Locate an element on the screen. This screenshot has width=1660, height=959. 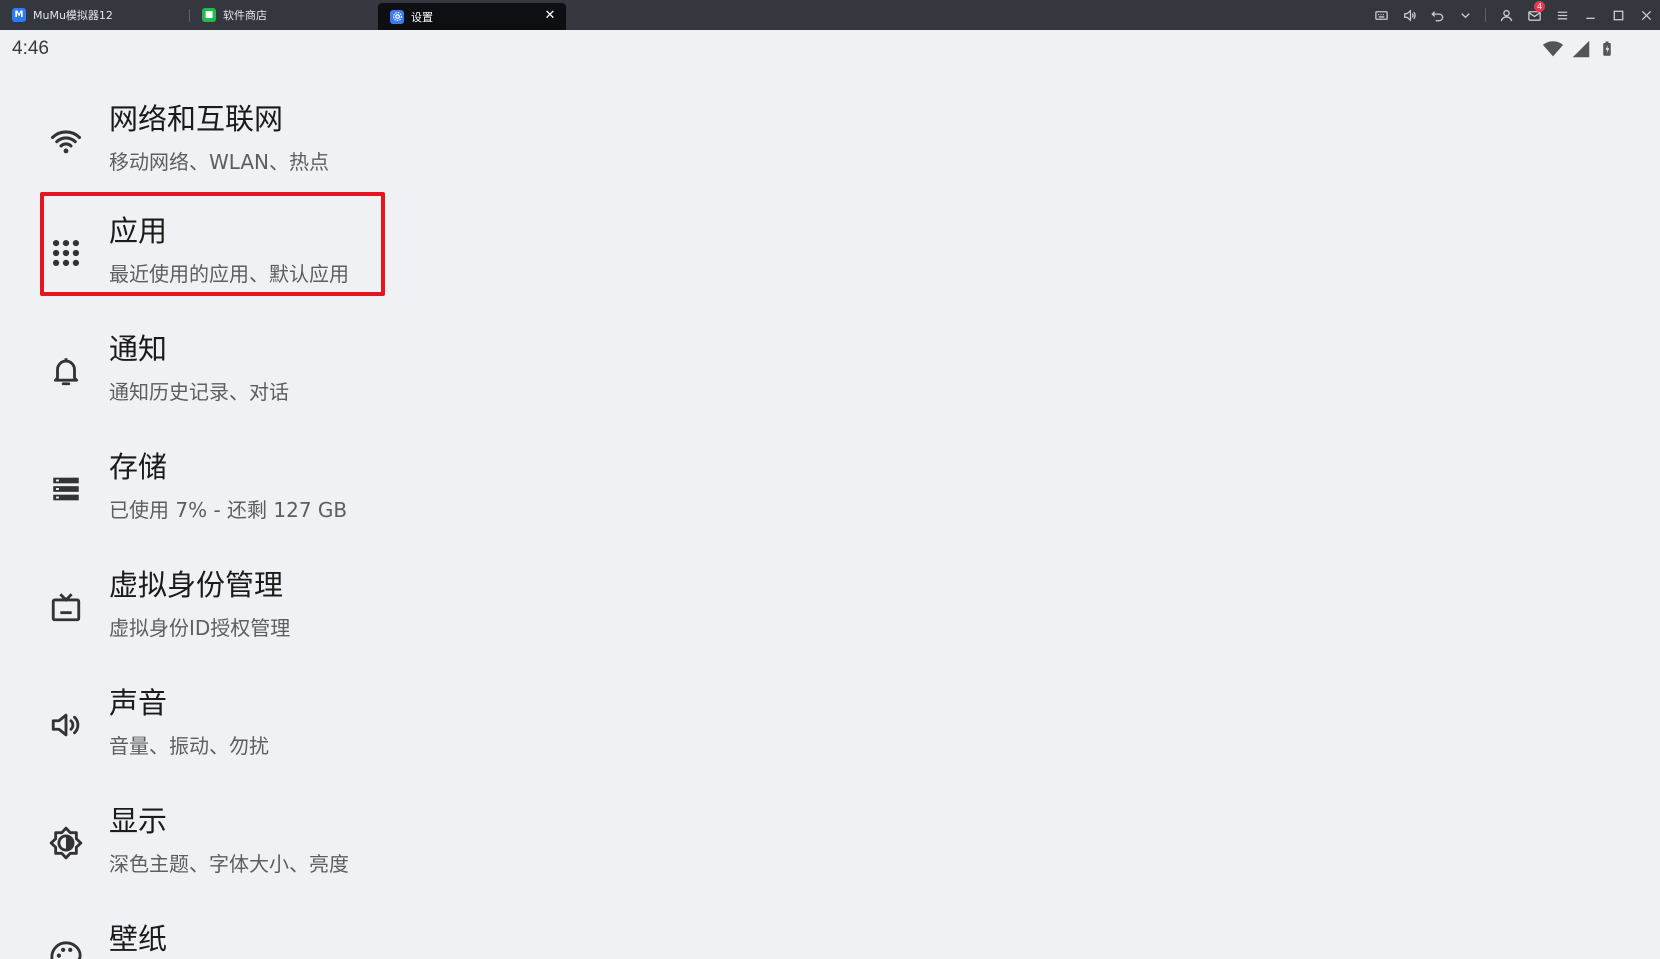
storage-icon is located at coordinates (66, 489).